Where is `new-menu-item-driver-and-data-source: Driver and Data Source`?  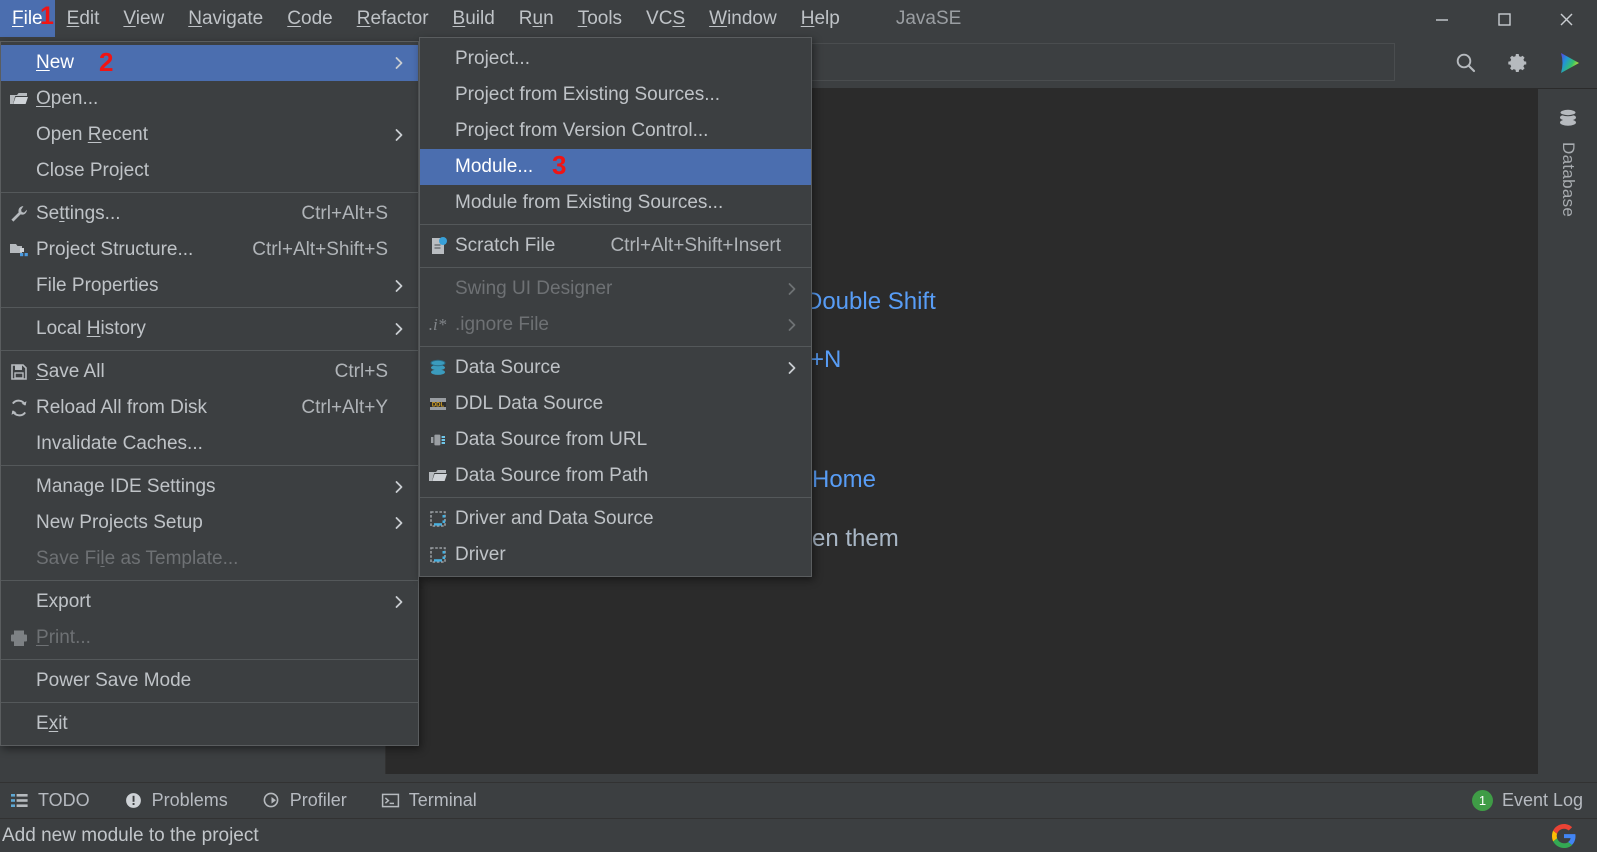 new-menu-item-driver-and-data-source: Driver and Data Source is located at coordinates (615, 519).